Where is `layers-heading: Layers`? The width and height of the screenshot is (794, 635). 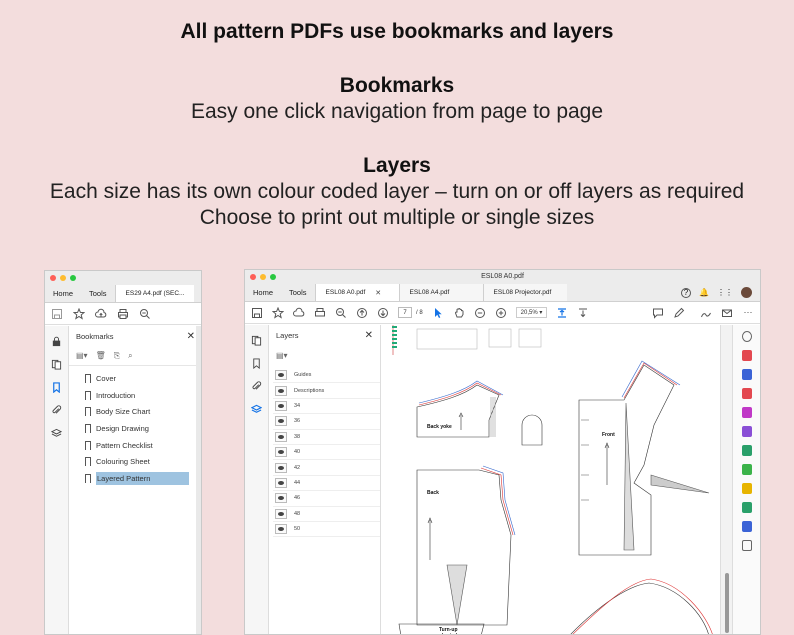 layers-heading: Layers is located at coordinates (397, 165).